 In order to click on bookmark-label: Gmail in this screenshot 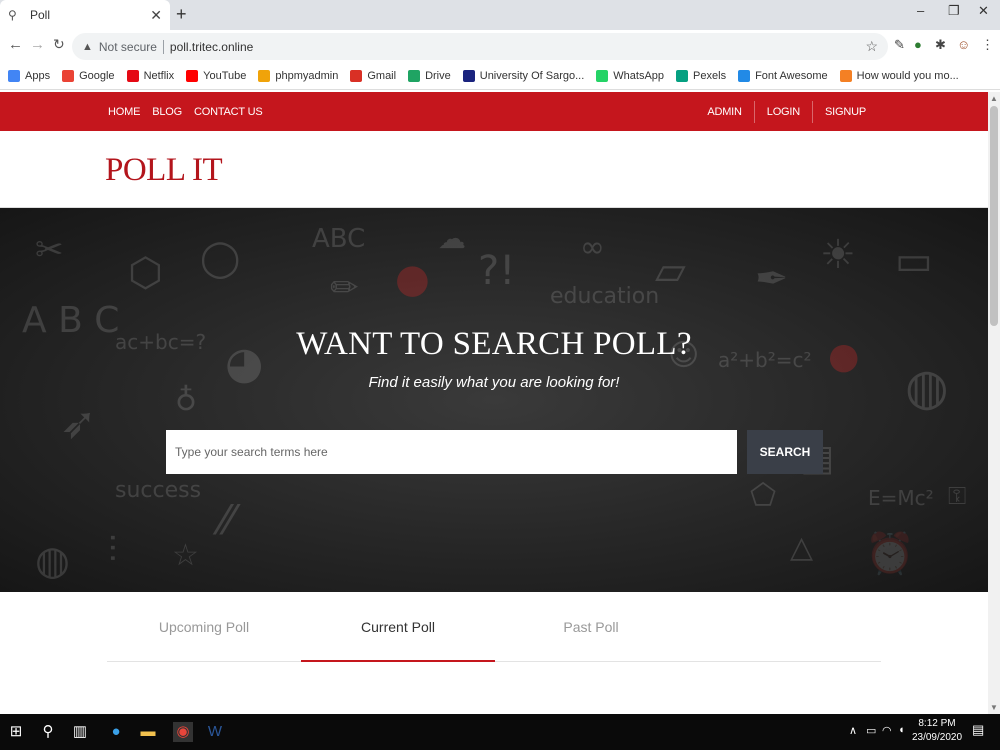, I will do `click(382, 76)`.